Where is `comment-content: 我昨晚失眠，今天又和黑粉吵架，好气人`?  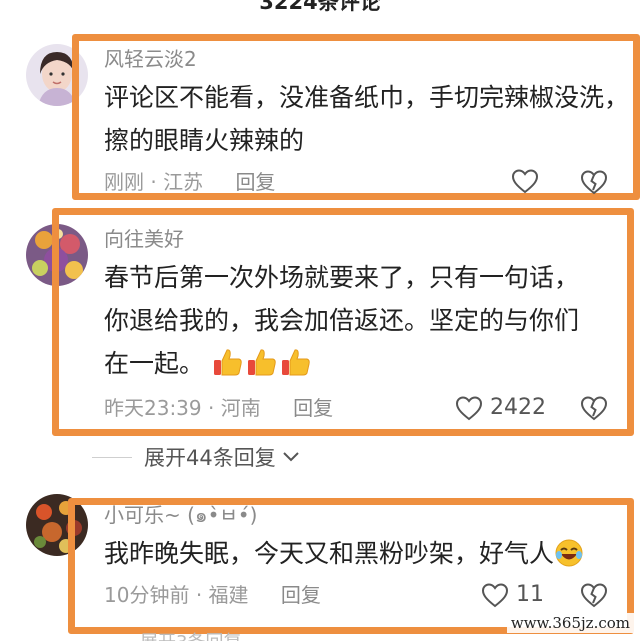
comment-content: 我昨晚失眠，今天又和黑粉吵架，好气人 is located at coordinates (364, 556).